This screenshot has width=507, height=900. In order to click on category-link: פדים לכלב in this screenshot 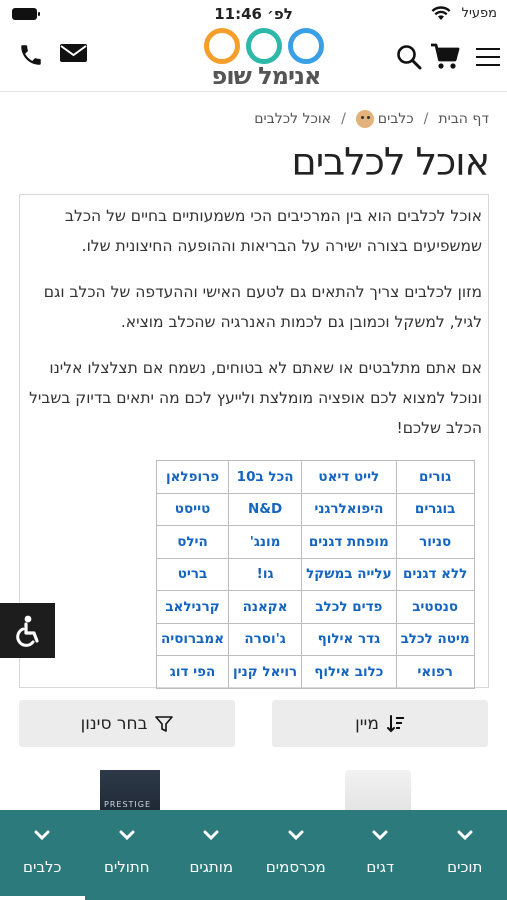, I will do `click(349, 607)`.